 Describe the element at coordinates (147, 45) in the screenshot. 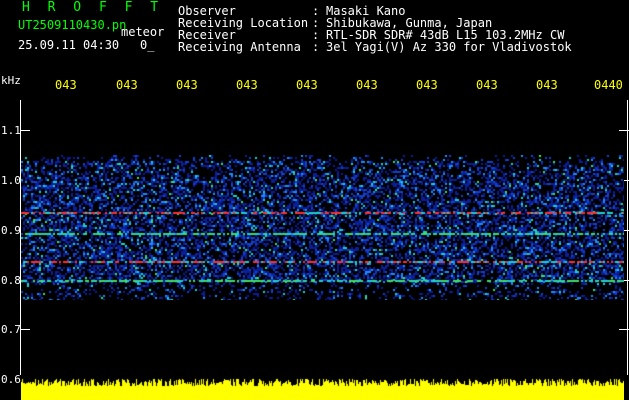

I see `count-value: 0_` at that location.